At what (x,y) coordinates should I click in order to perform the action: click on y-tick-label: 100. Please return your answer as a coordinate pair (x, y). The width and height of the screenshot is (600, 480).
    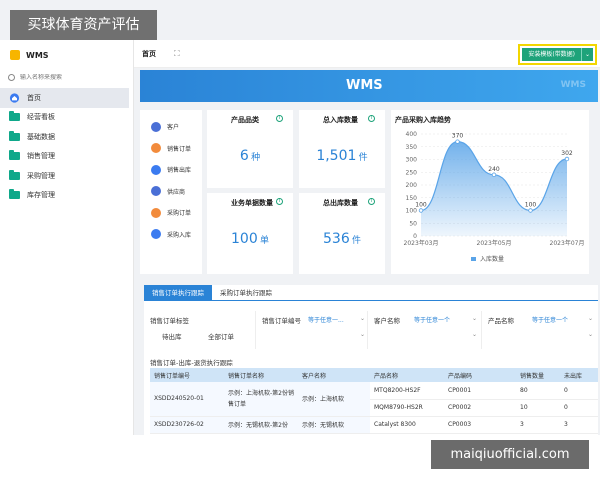
    Looking at the image, I should click on (412, 211).